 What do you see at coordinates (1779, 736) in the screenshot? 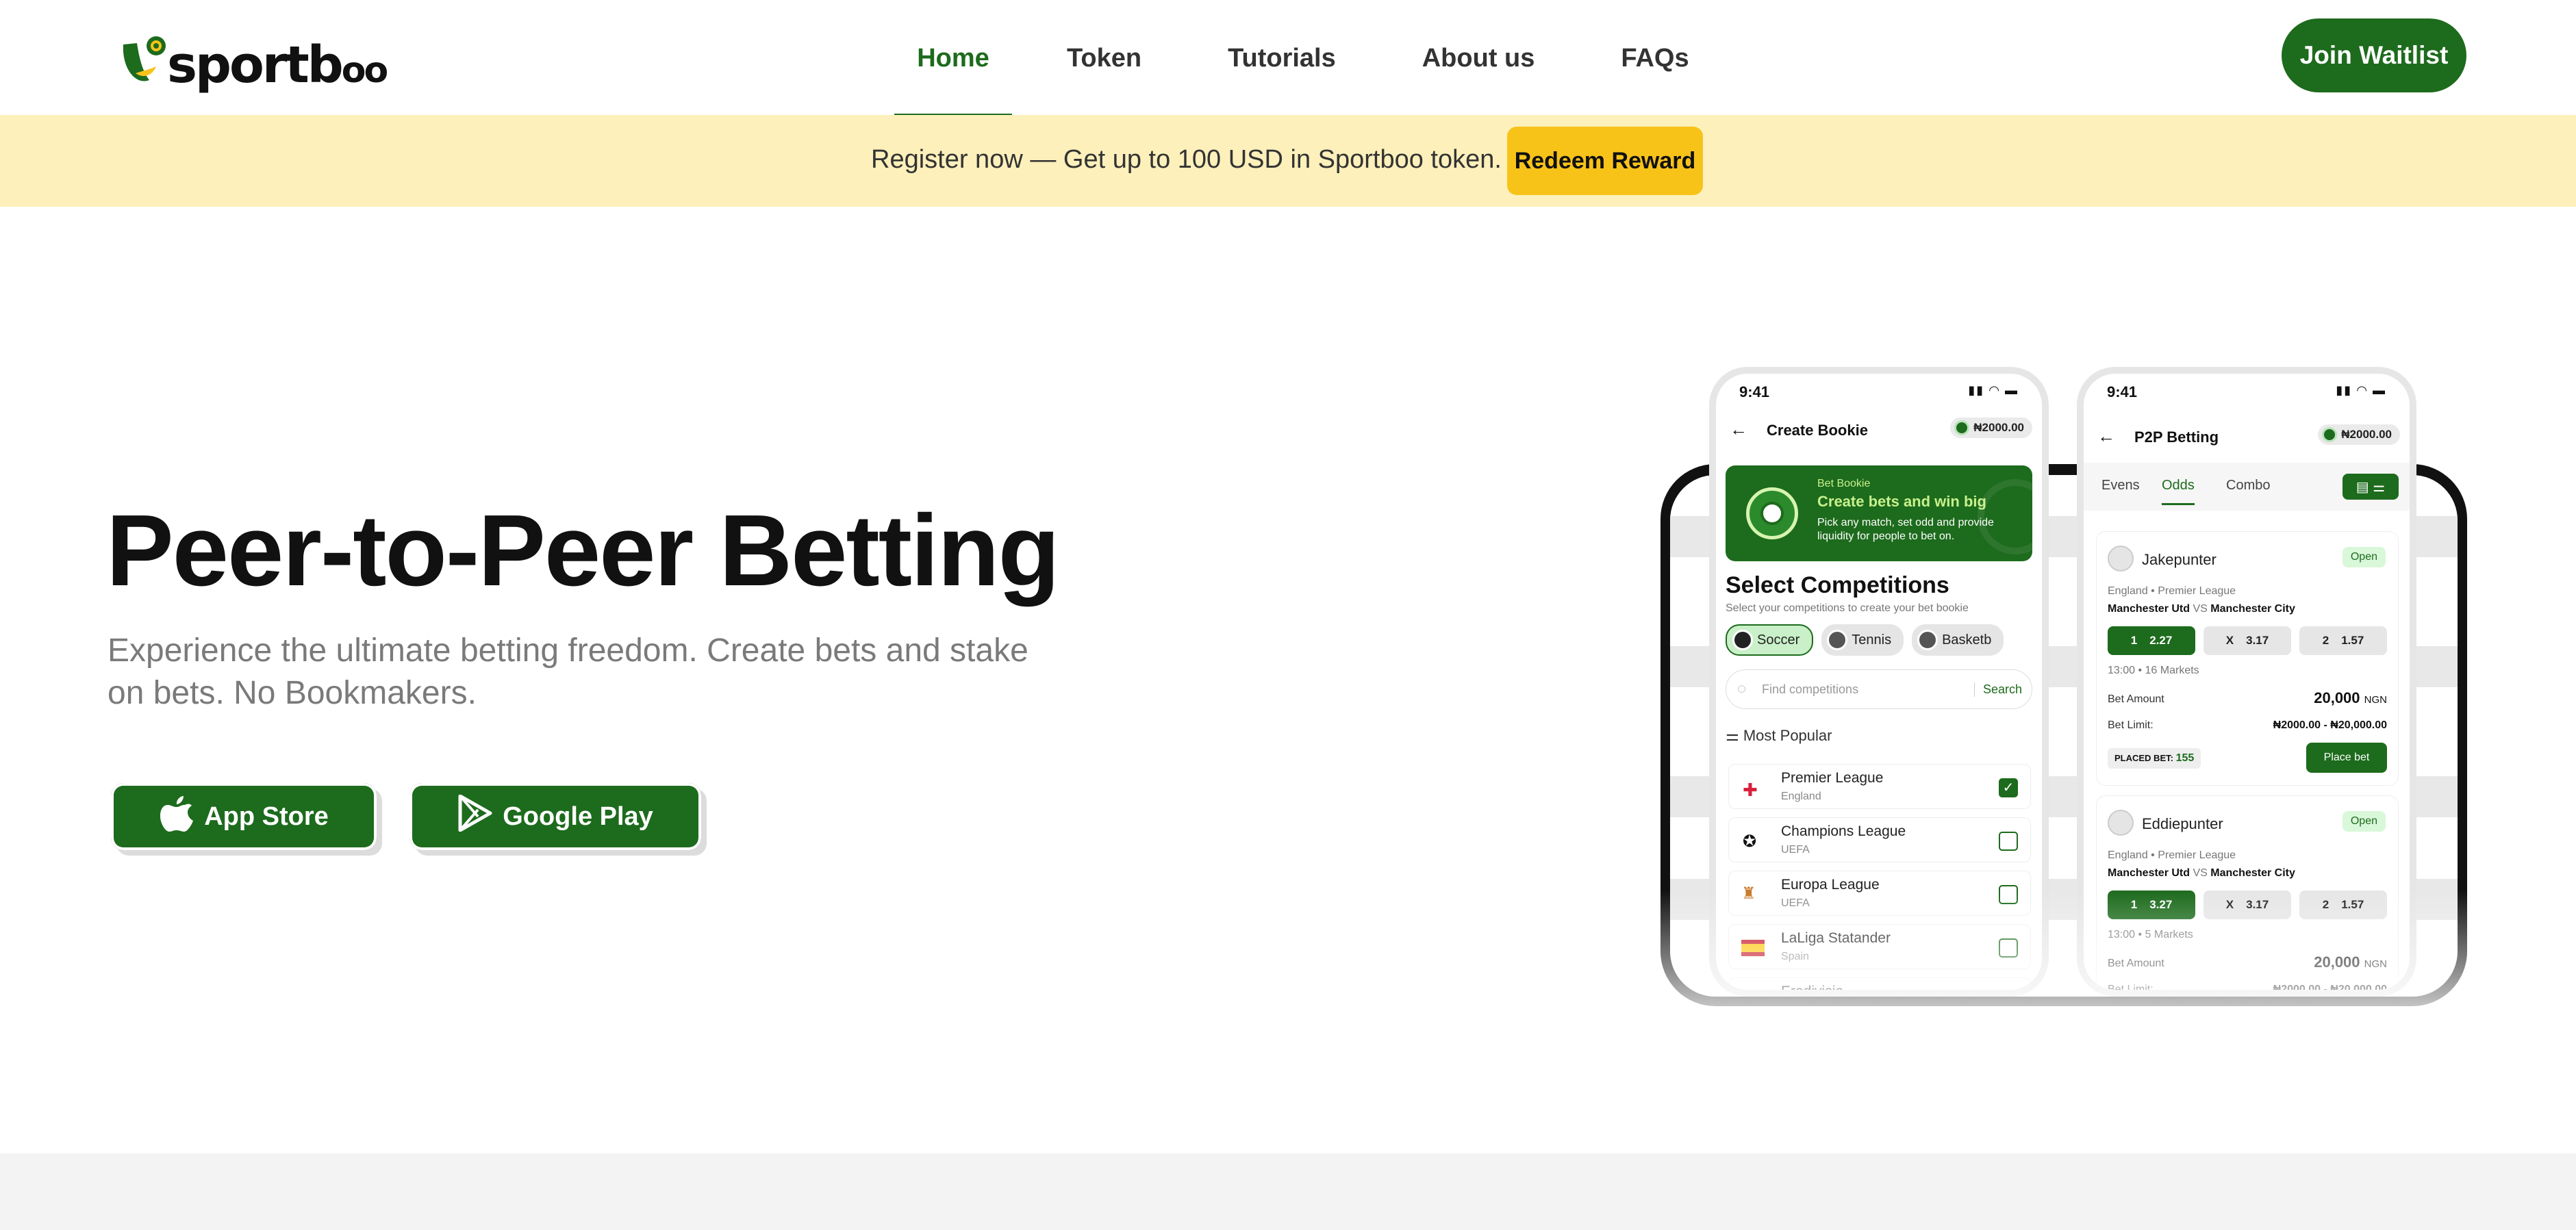
I see `filter-row: ⚌ Most Popular` at bounding box center [1779, 736].